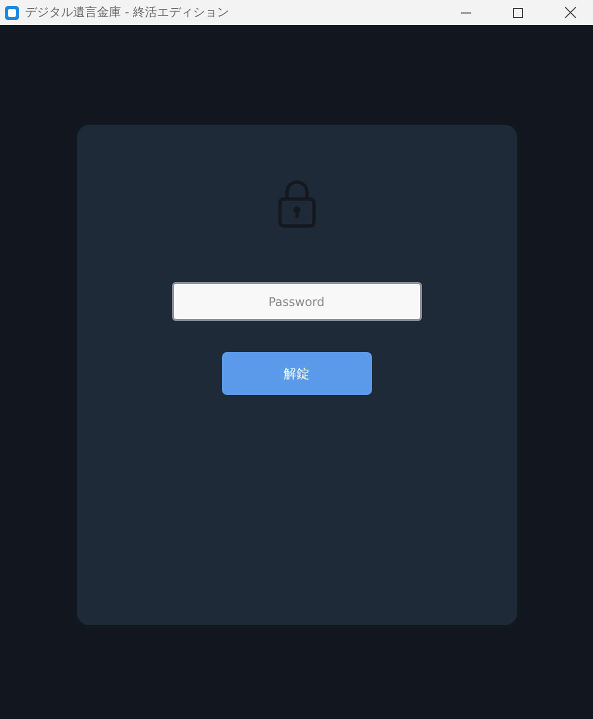 The image size is (593, 719). I want to click on unlock-button: 解錠, so click(297, 373).